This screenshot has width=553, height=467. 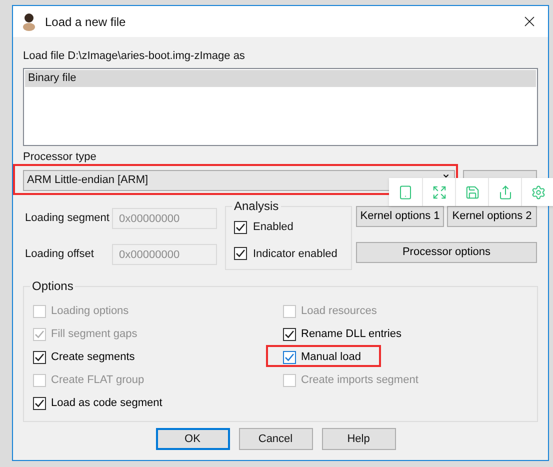 What do you see at coordinates (280, 78) in the screenshot?
I see `list-item: Binary file` at bounding box center [280, 78].